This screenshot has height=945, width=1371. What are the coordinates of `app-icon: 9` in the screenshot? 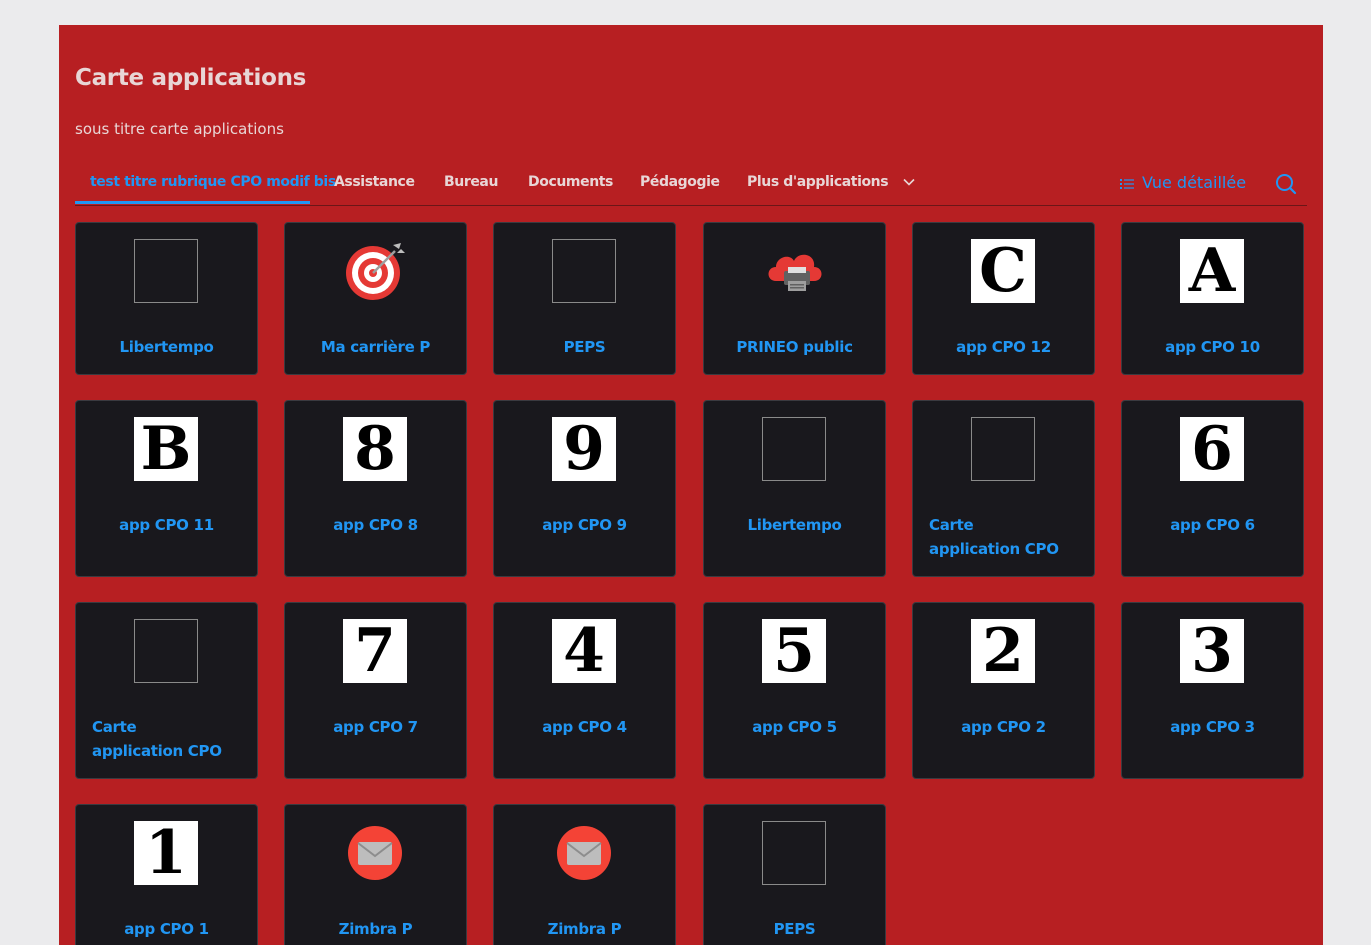 It's located at (584, 449).